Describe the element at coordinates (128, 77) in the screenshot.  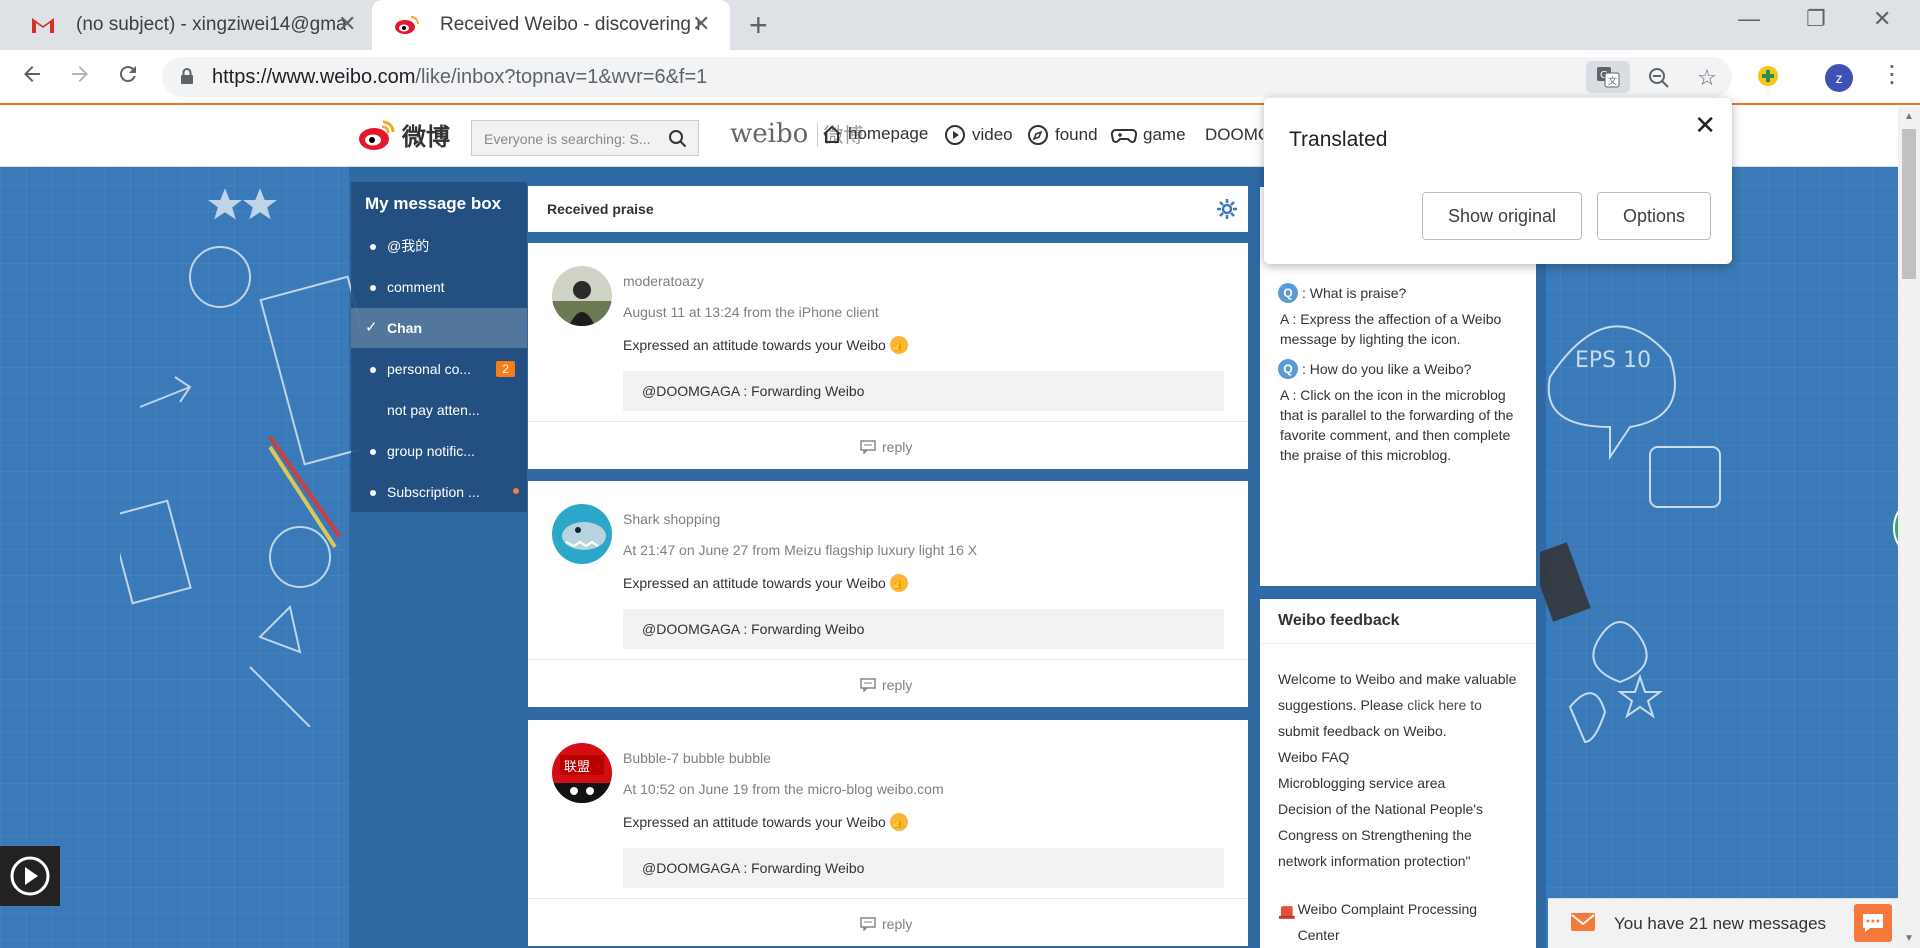
I see `reload-icon` at that location.